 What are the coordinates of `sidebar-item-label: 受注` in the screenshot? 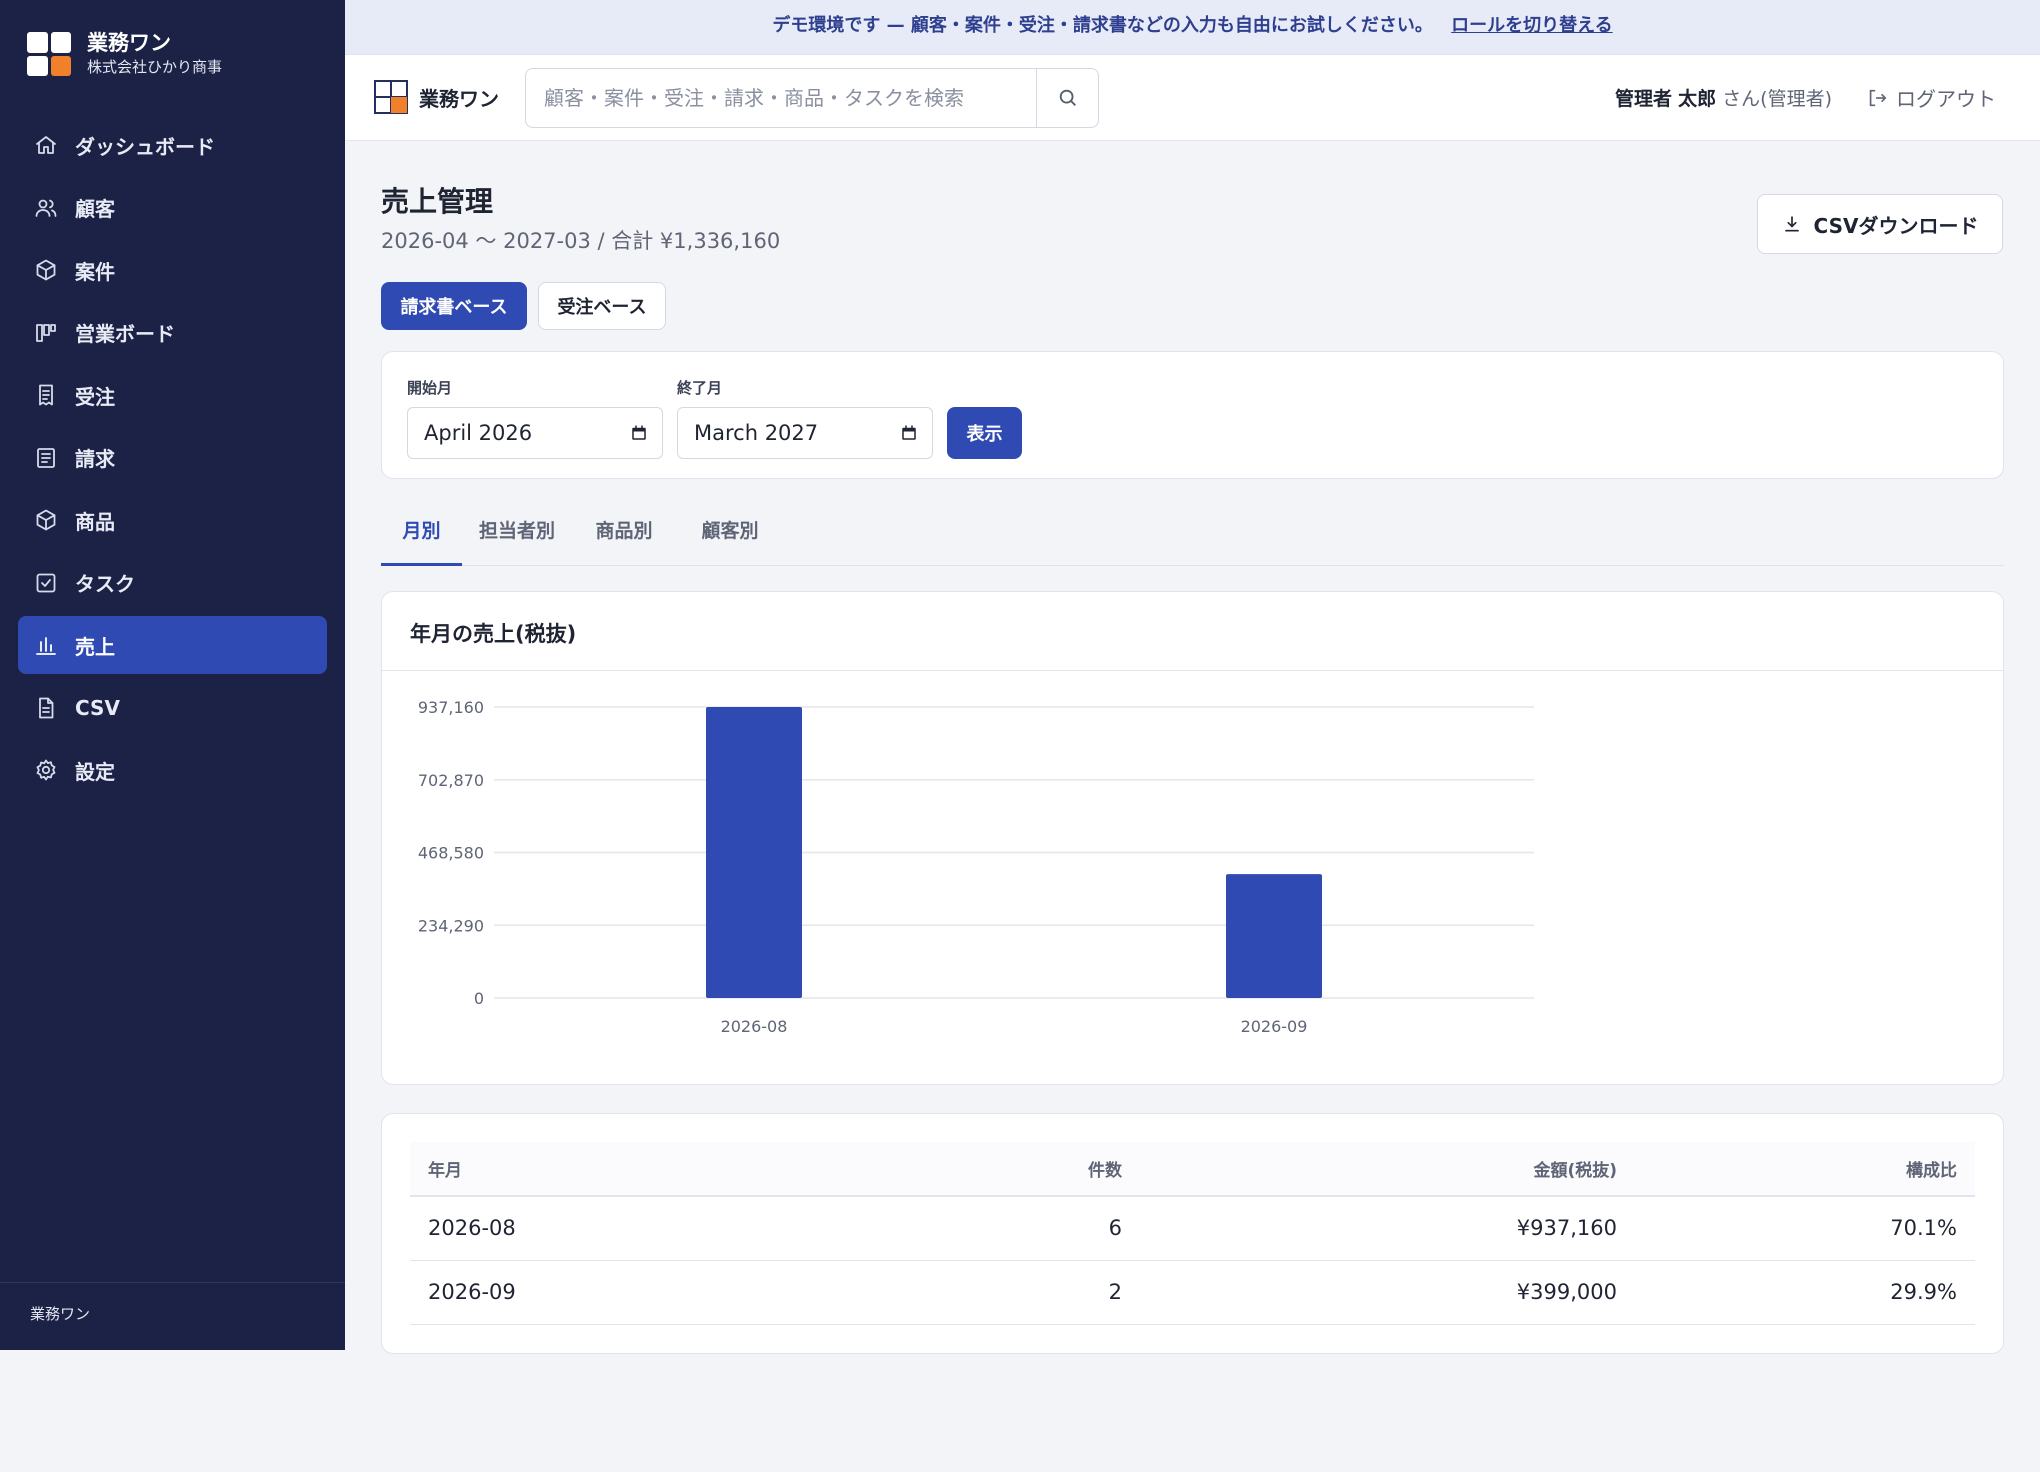 It's located at (95, 396).